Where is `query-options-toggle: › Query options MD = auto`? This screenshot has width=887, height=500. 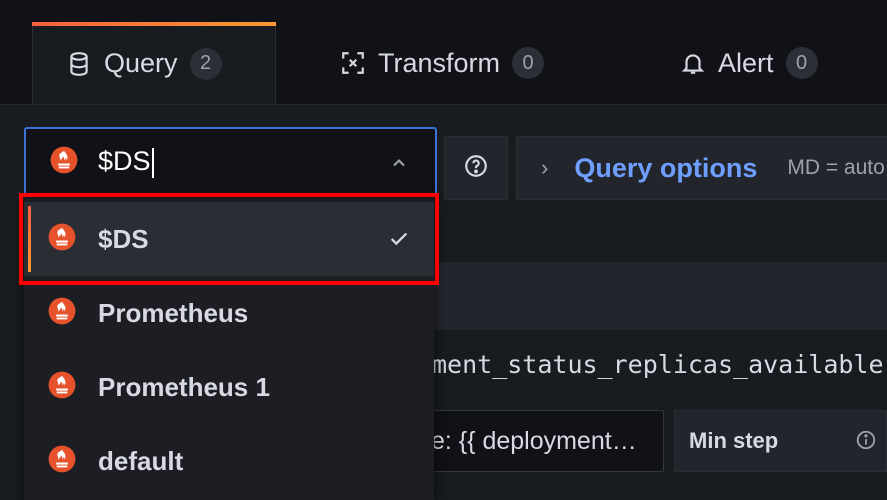 query-options-toggle: › Query options MD = auto is located at coordinates (701, 168).